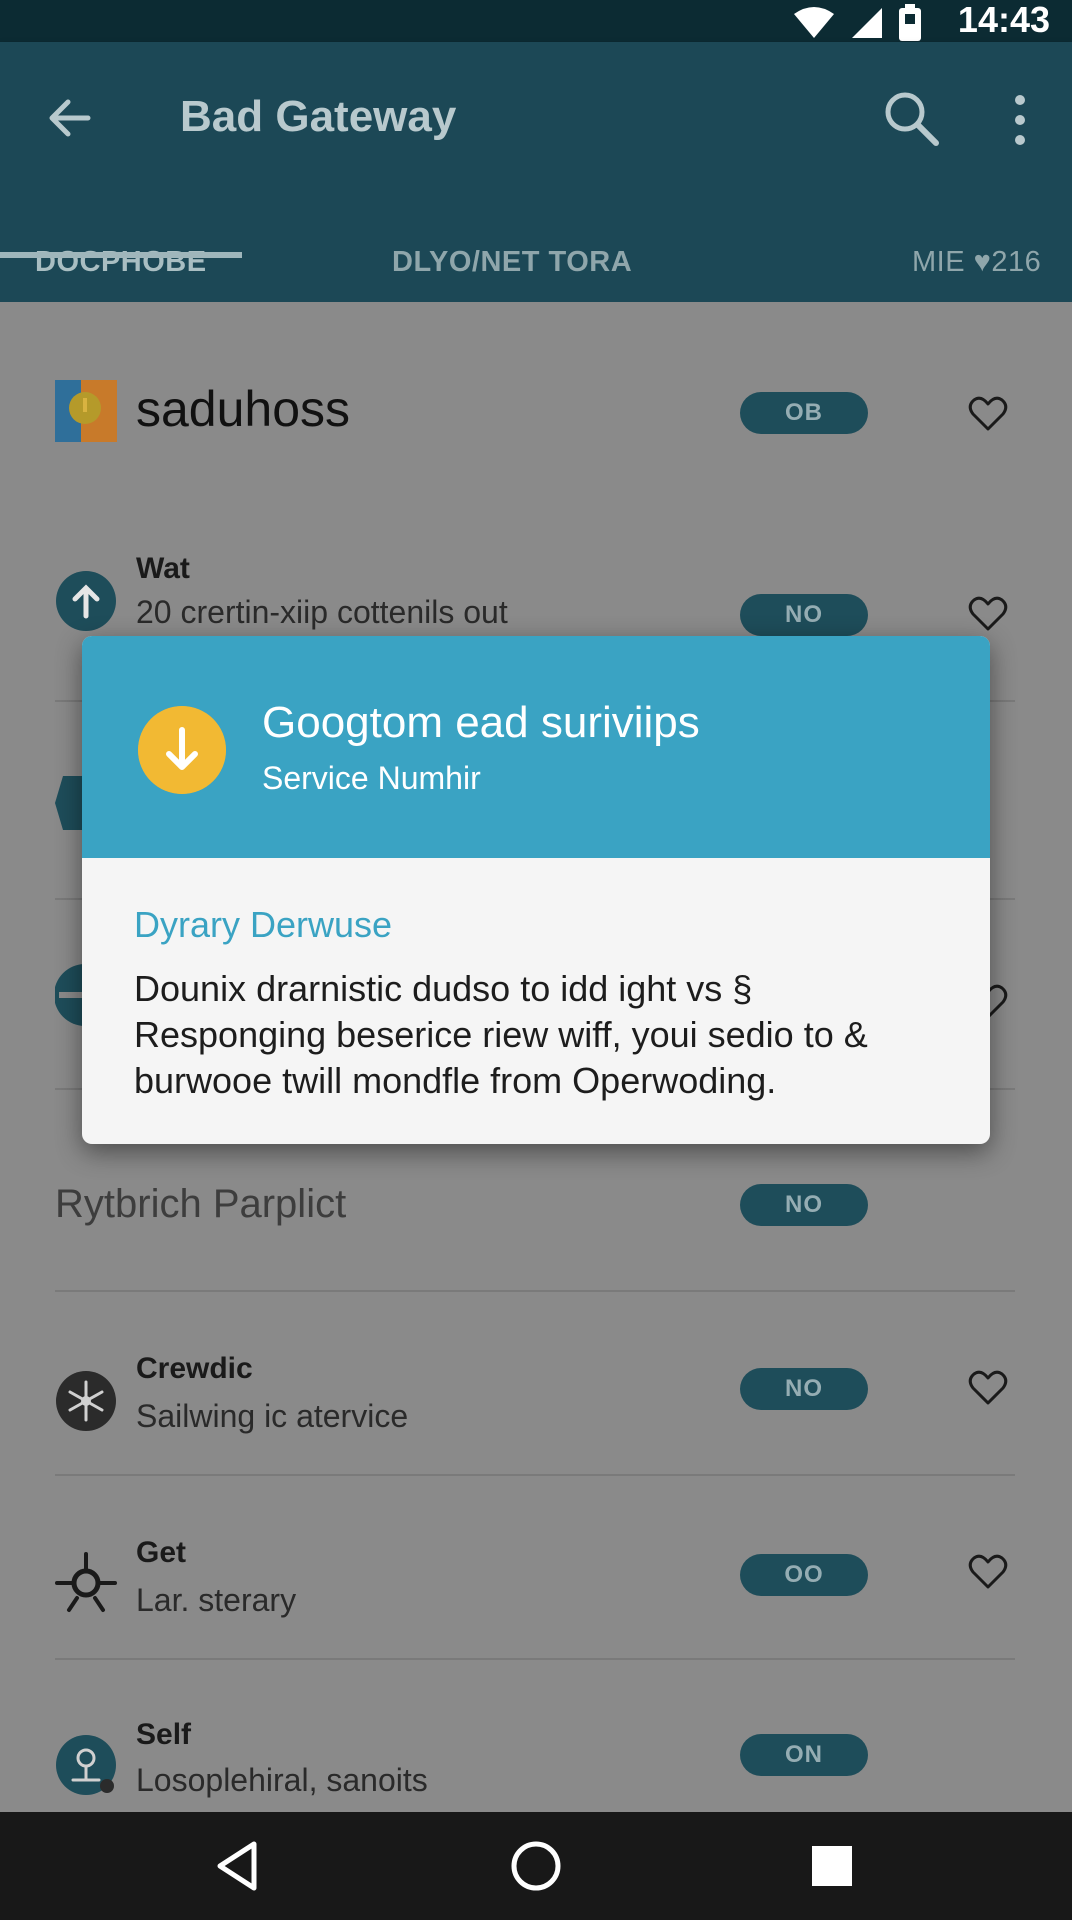 The image size is (1072, 1920). Describe the element at coordinates (536, 1763) in the screenshot. I see `list-item: Self Losoplehiral, sanoits ON` at that location.